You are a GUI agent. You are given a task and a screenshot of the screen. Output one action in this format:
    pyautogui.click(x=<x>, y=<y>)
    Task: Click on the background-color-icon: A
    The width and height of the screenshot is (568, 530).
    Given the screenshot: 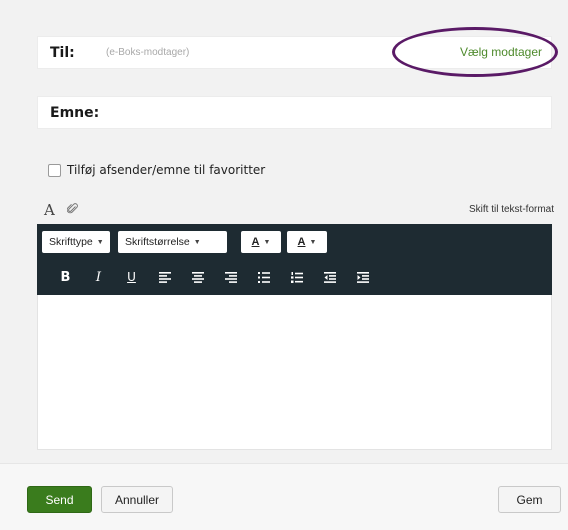 What is the action you would take?
    pyautogui.click(x=301, y=242)
    